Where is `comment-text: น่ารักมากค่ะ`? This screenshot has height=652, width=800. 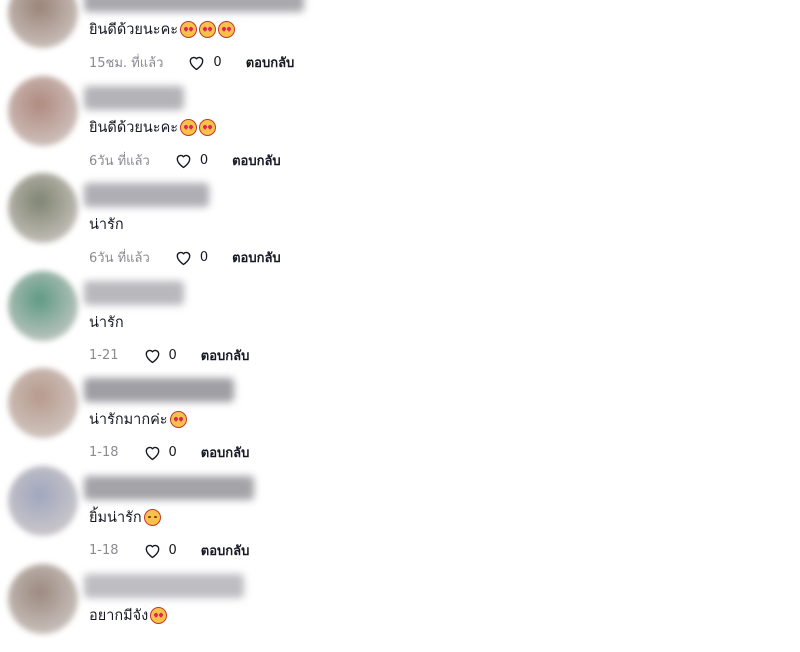 comment-text: น่ารักมากค่ะ is located at coordinates (138, 419).